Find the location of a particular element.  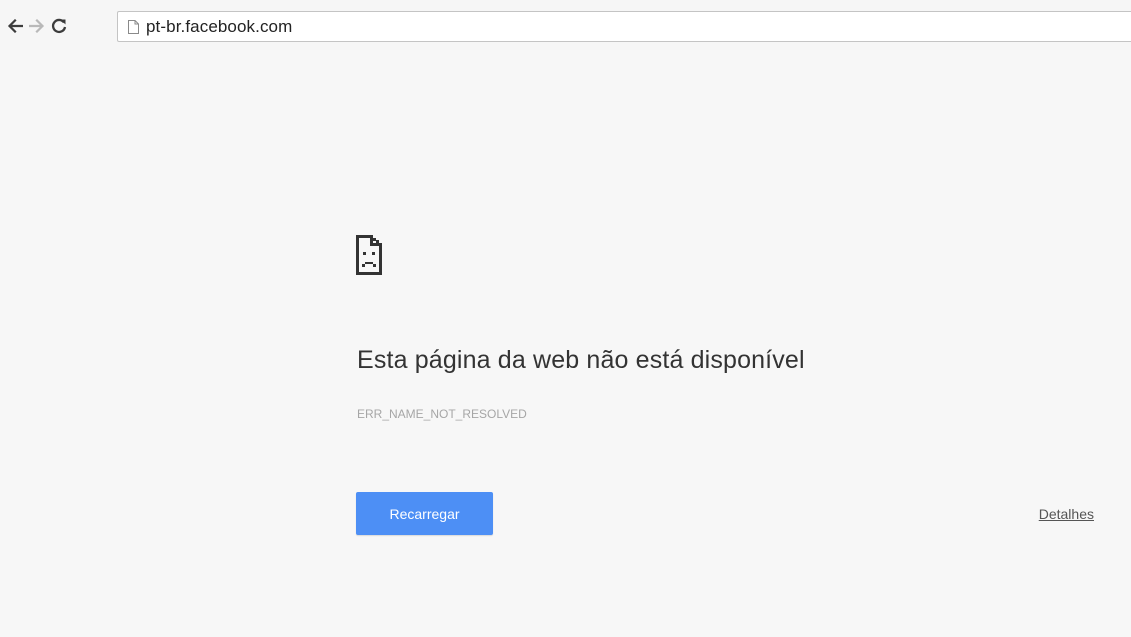

forward-arrow-icon is located at coordinates (37, 26).